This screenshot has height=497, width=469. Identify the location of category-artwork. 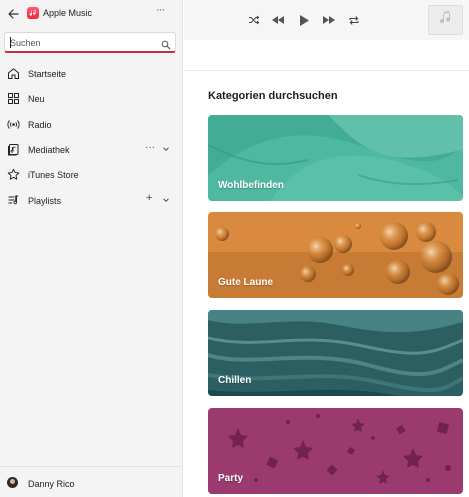
(335, 451).